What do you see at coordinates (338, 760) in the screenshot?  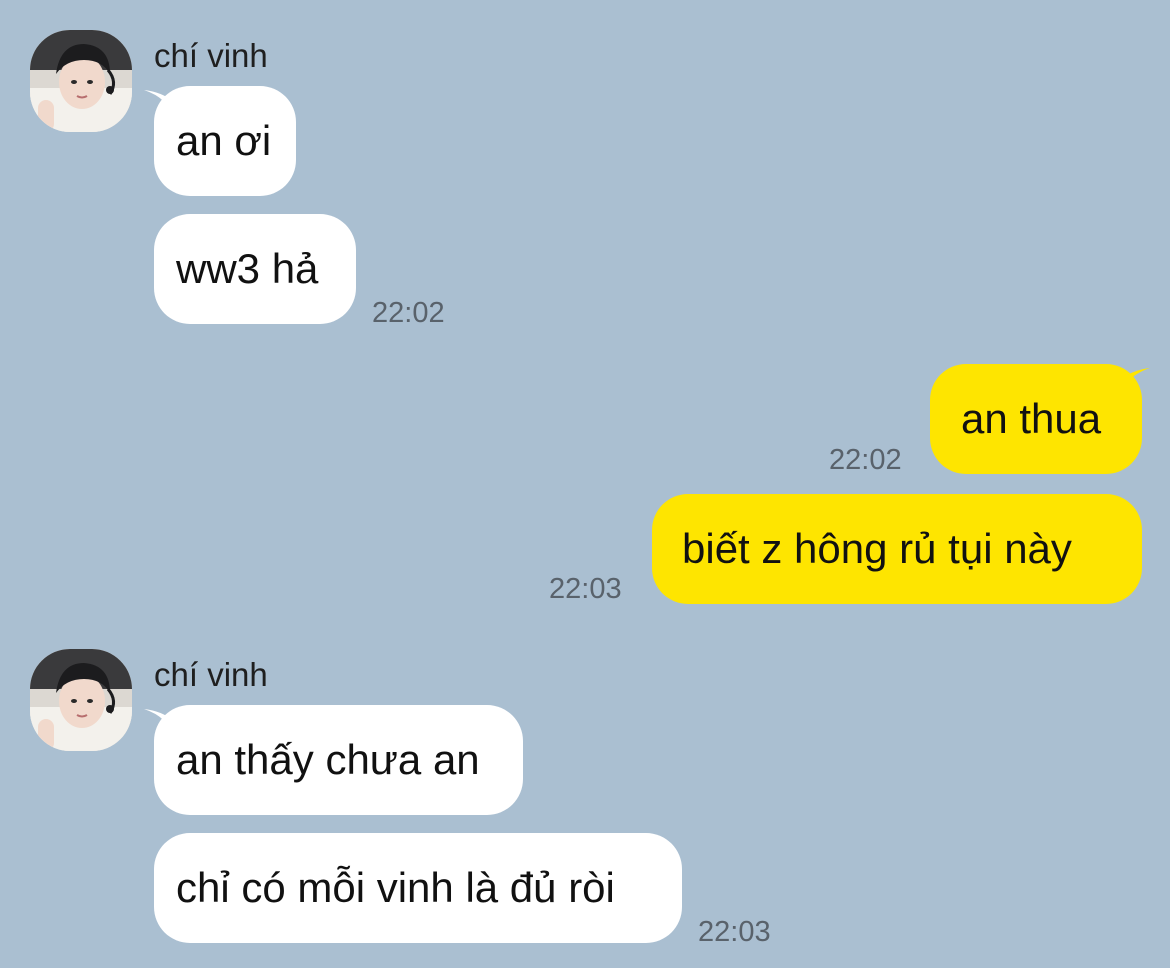 I see `message-bubble: an thấy chưa an` at bounding box center [338, 760].